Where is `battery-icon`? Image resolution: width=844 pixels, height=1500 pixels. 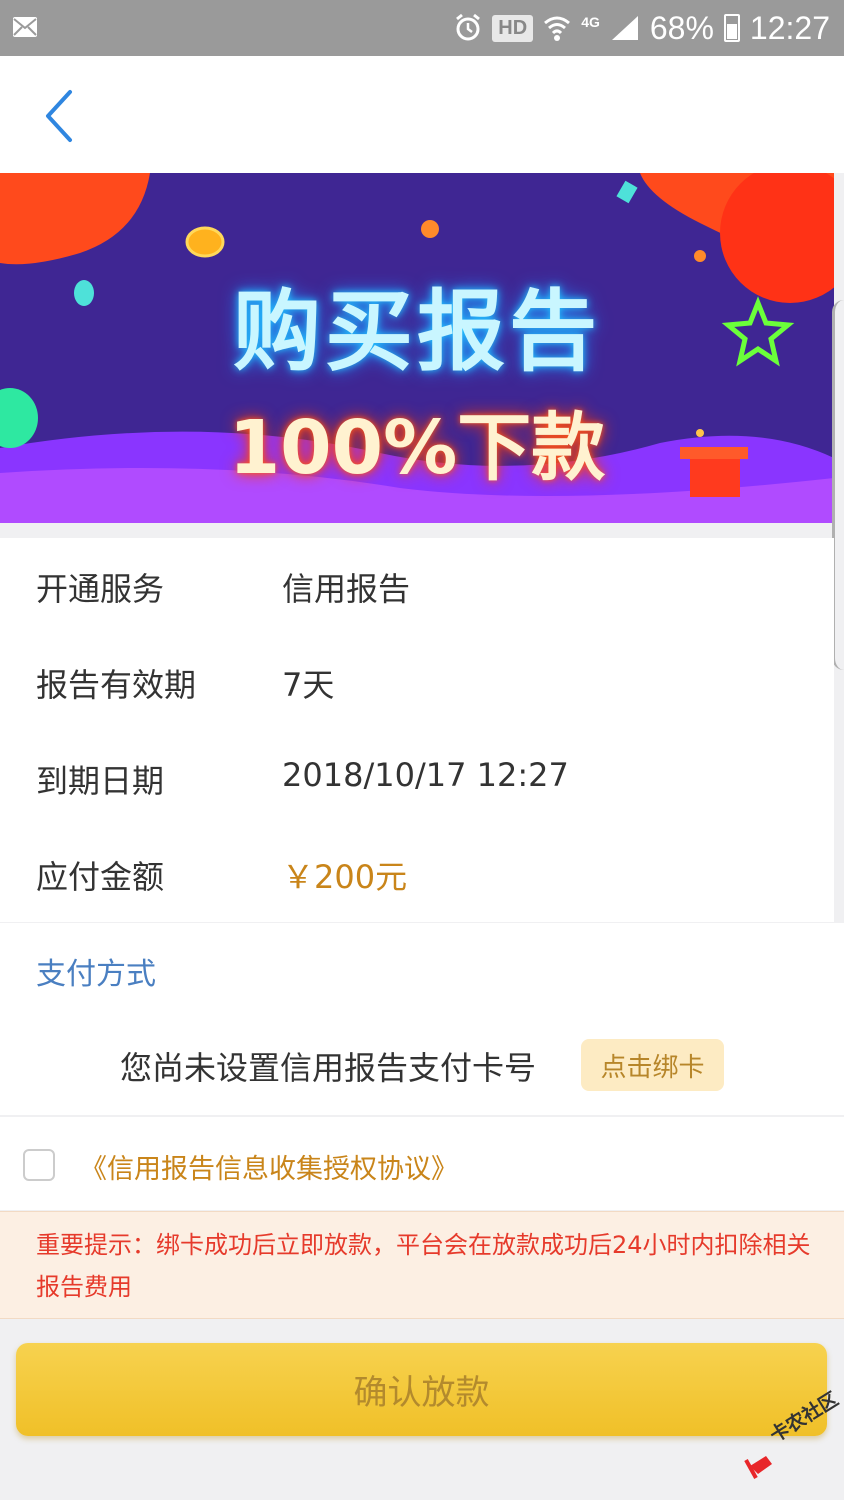
battery-icon is located at coordinates (731, 28).